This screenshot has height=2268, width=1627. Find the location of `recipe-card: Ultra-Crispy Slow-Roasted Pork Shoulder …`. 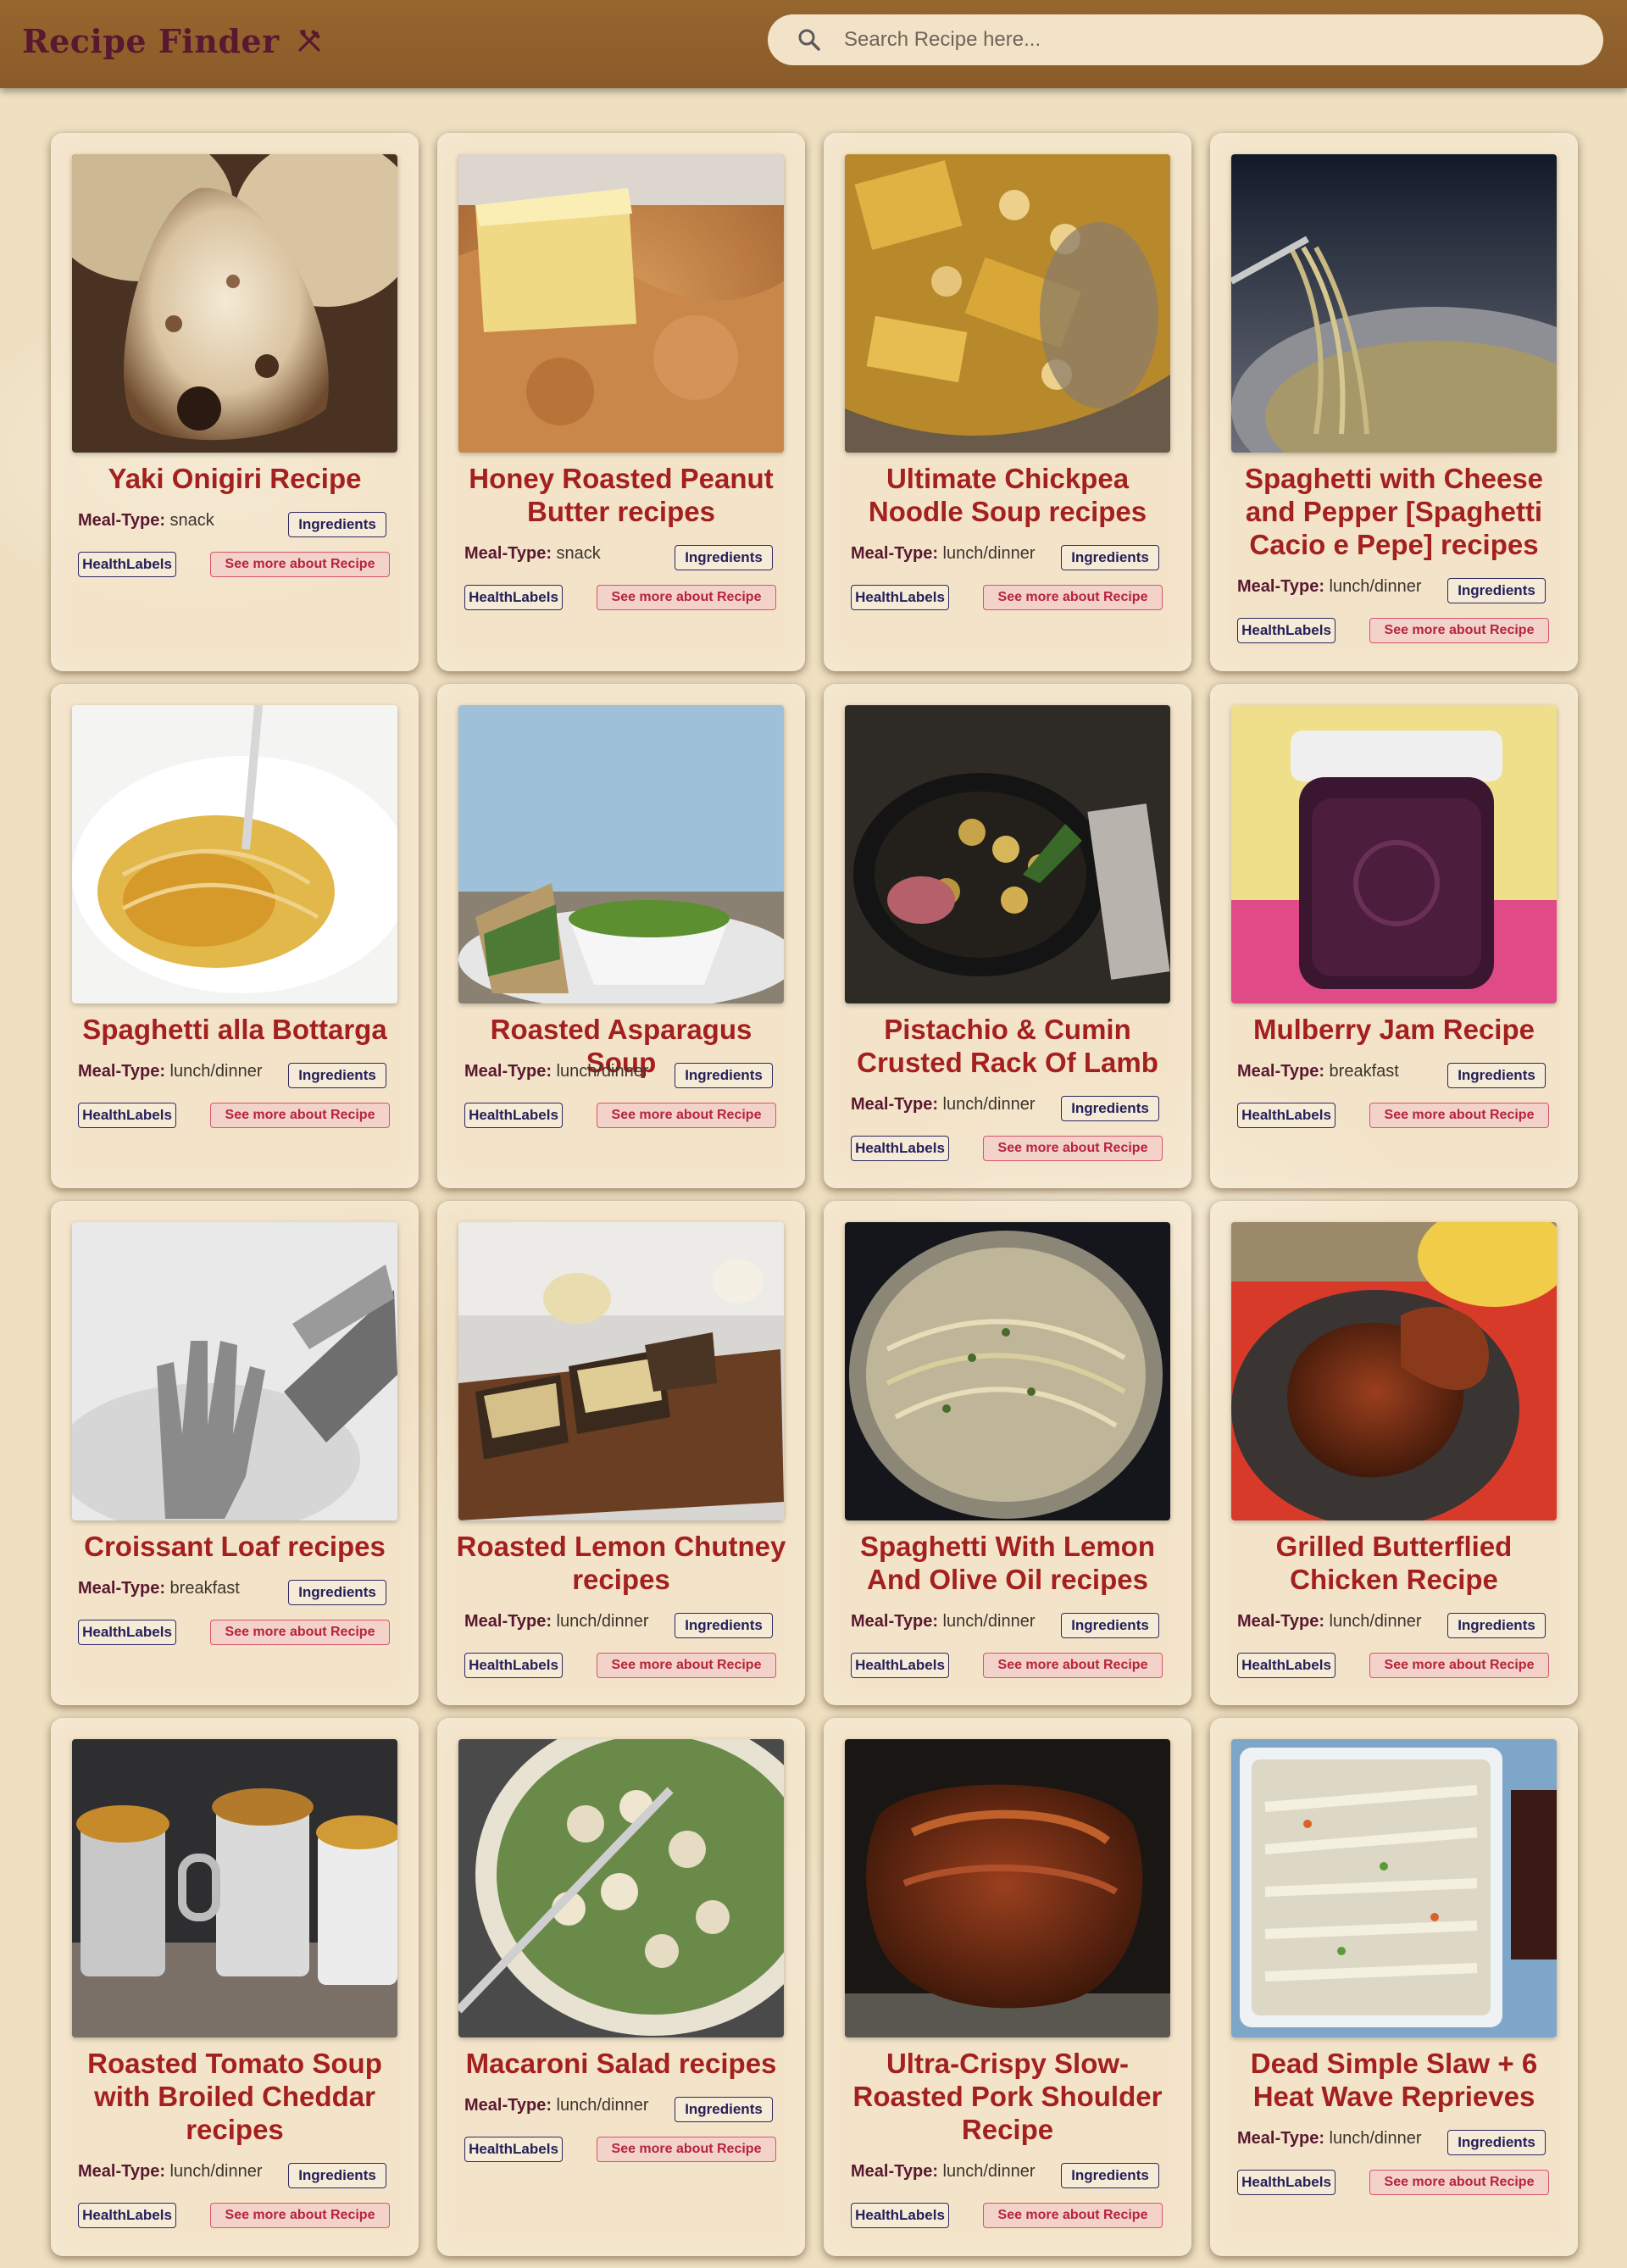

recipe-card: Ultra-Crispy Slow-Roasted Pork Shoulder … is located at coordinates (1008, 1987).